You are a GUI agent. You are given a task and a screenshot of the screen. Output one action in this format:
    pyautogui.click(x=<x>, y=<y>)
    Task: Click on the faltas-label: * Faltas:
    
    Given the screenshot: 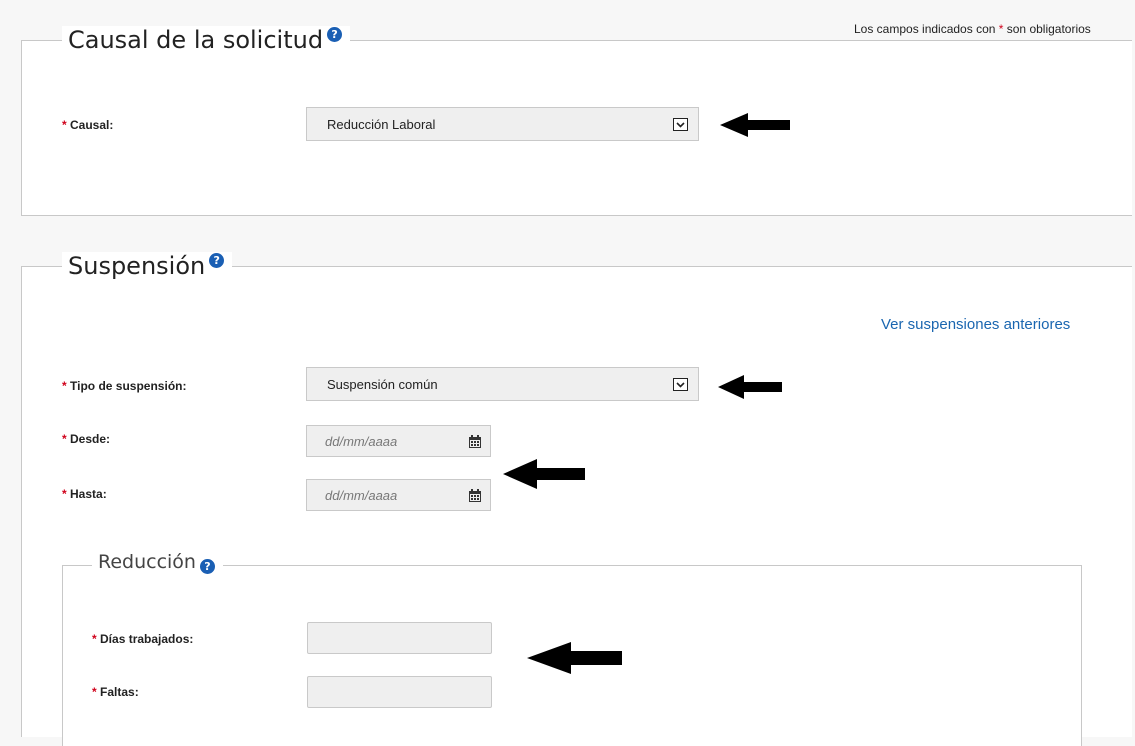 What is the action you would take?
    pyautogui.click(x=115, y=692)
    